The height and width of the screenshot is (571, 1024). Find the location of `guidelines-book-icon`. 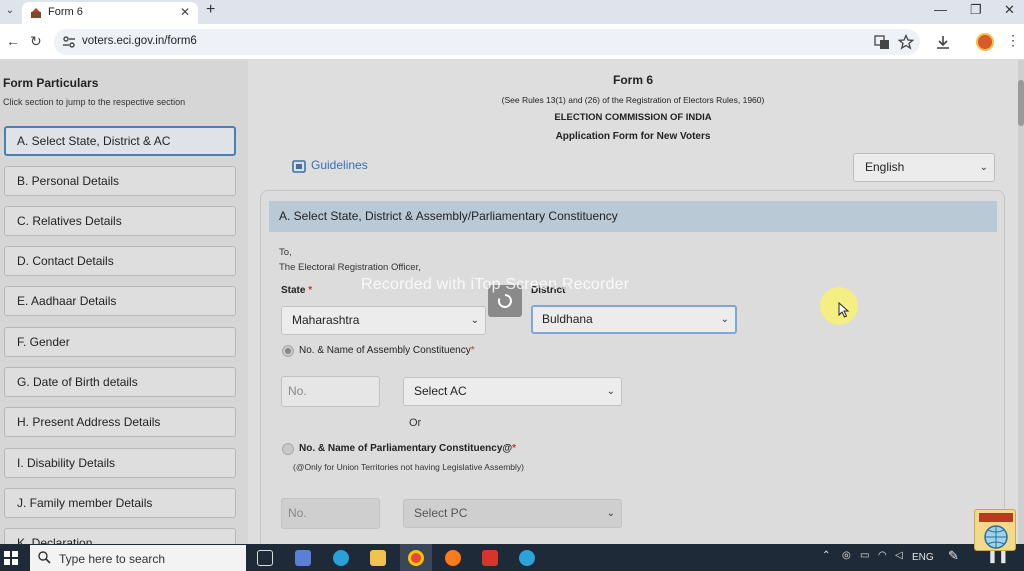

guidelines-book-icon is located at coordinates (299, 166).